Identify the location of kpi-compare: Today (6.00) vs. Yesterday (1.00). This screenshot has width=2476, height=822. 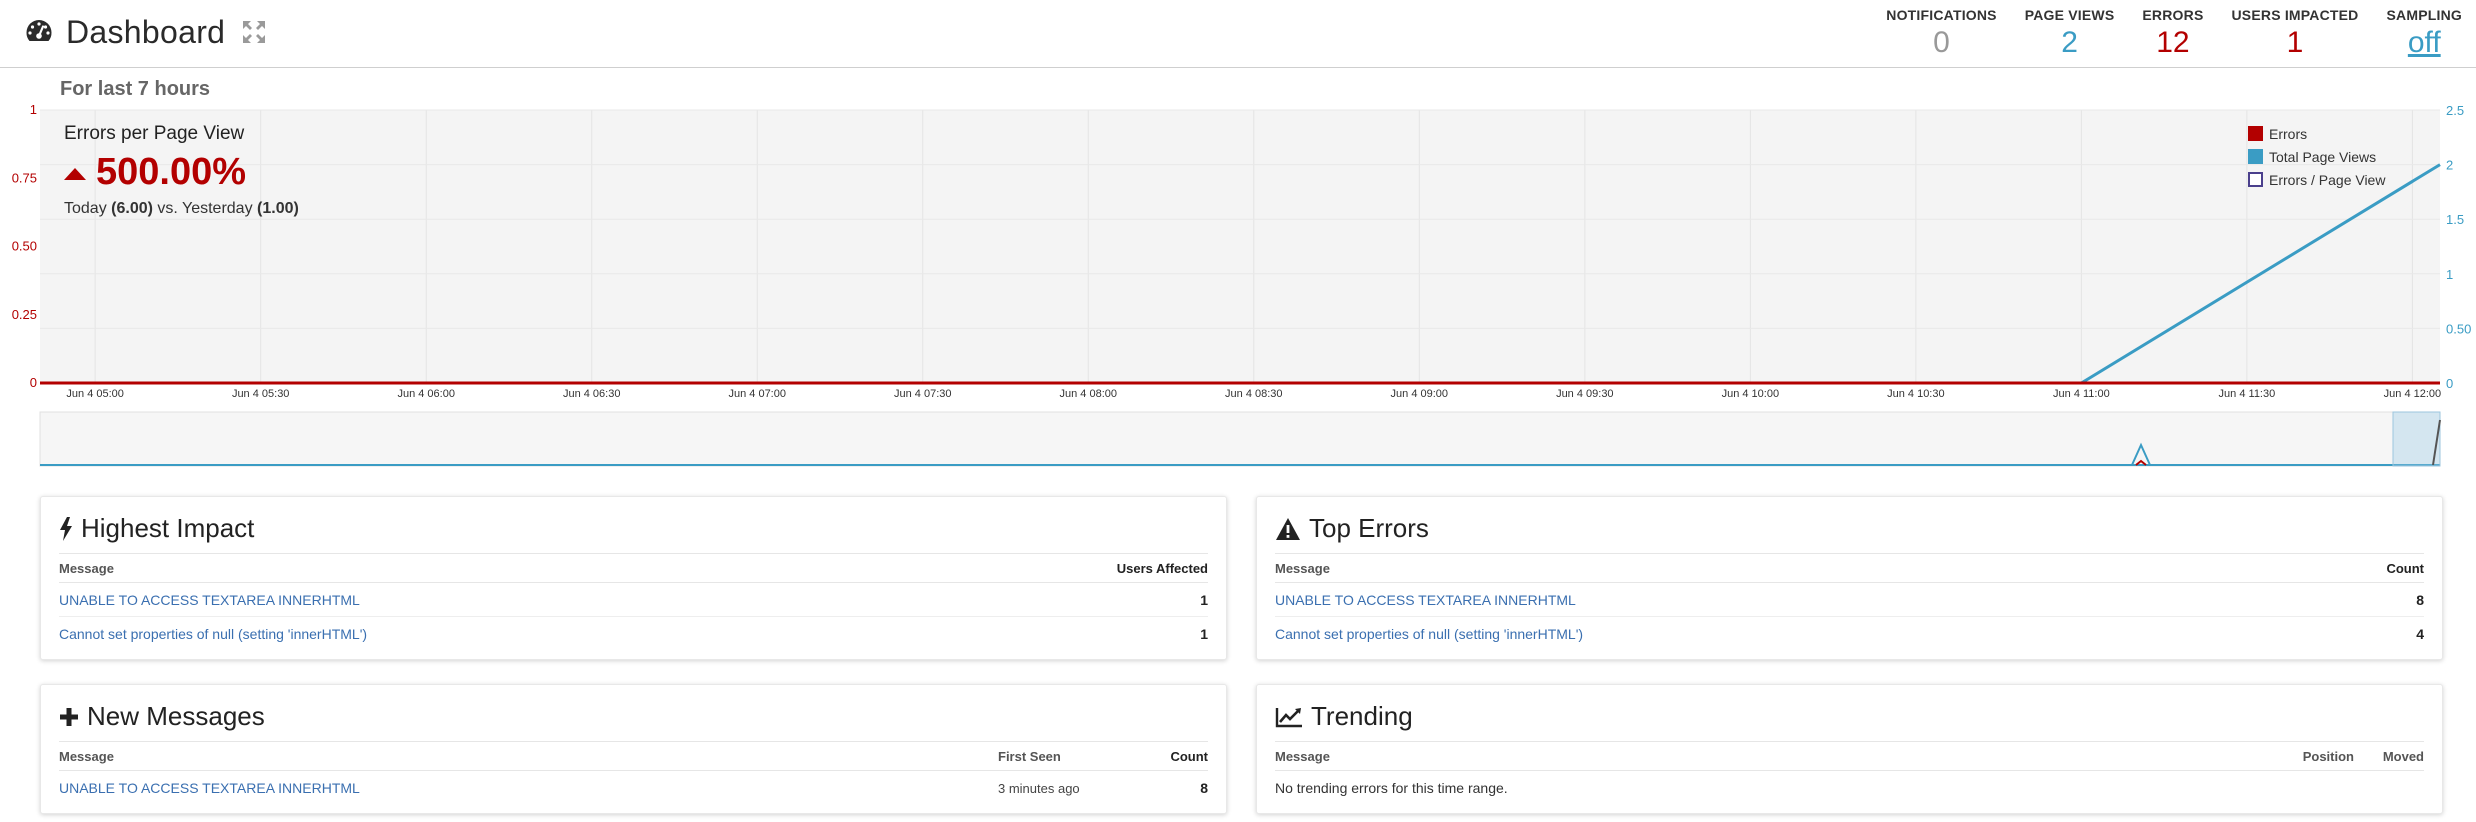
(181, 209).